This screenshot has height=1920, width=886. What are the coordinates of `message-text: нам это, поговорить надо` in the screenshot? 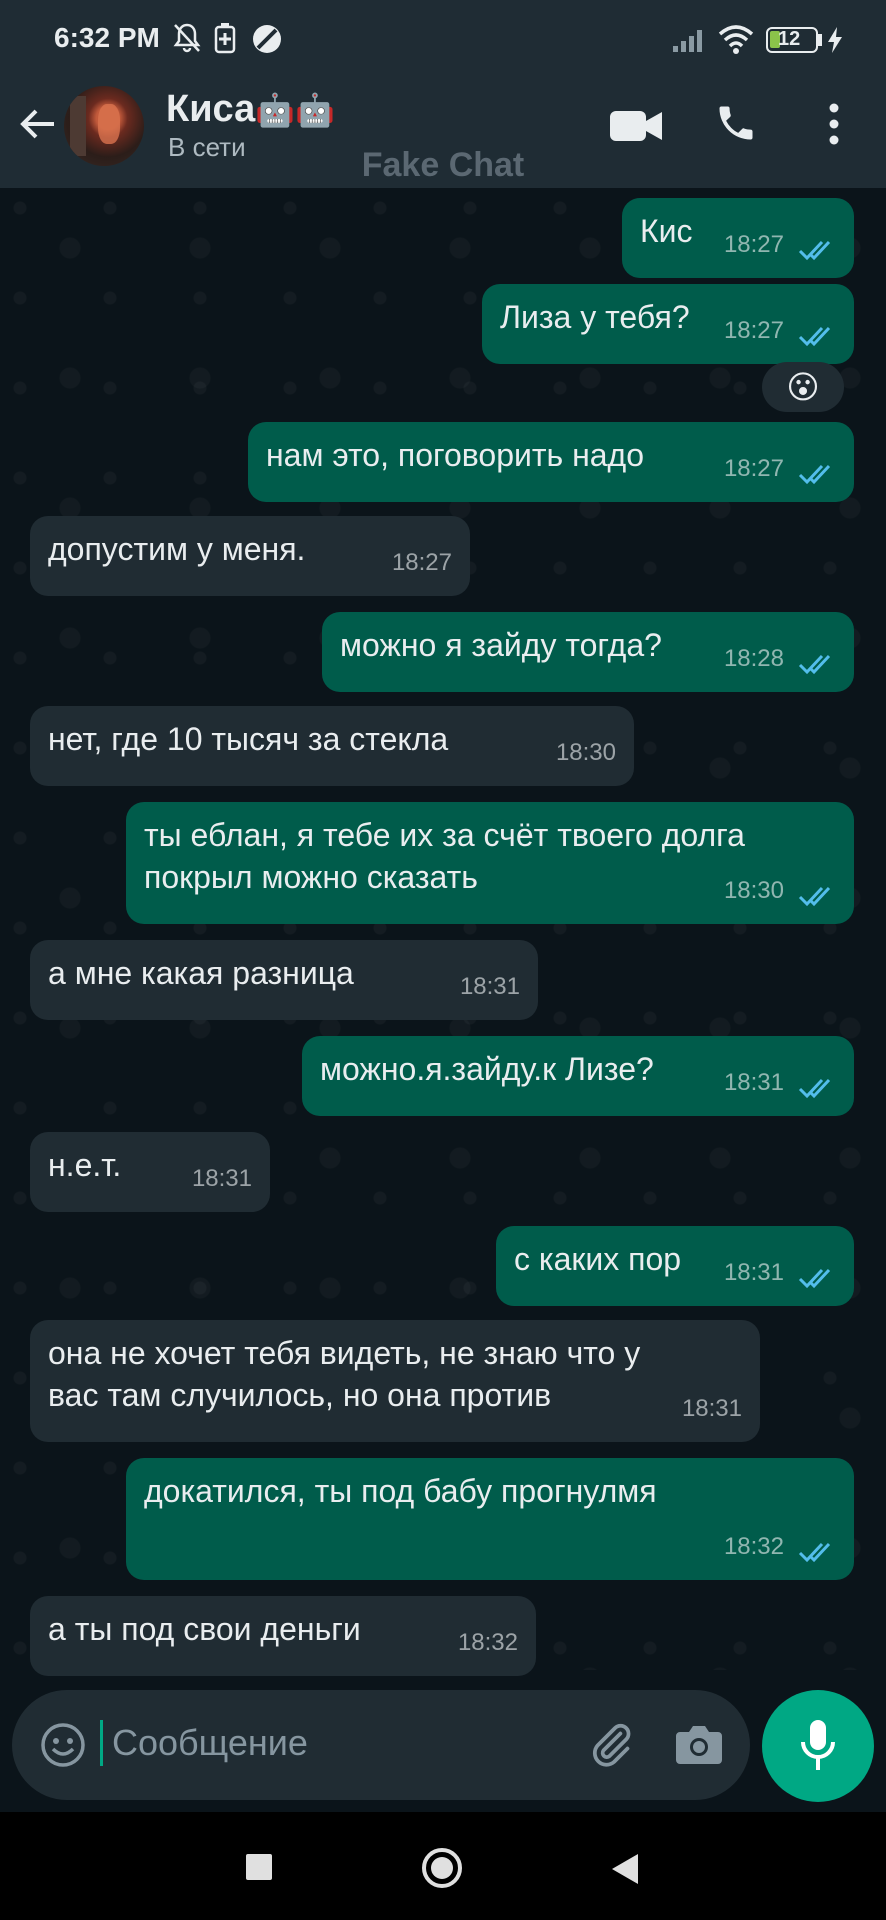 It's located at (455, 455).